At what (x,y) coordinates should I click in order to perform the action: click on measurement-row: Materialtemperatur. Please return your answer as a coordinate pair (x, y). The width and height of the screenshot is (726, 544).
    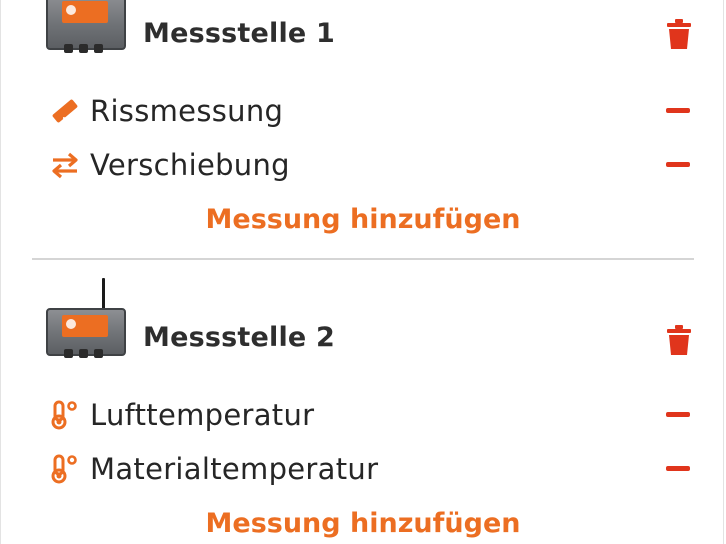
    Looking at the image, I should click on (375, 469).